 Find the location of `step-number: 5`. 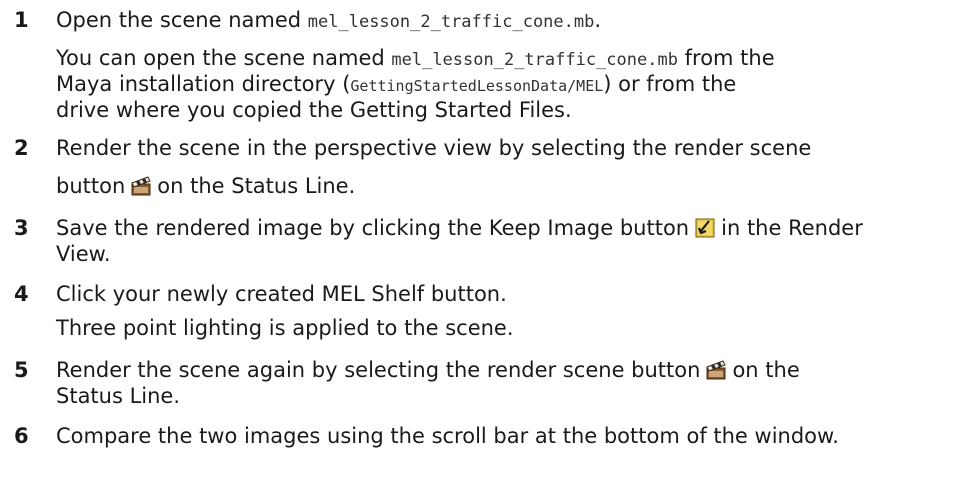

step-number: 5 is located at coordinates (21, 370).